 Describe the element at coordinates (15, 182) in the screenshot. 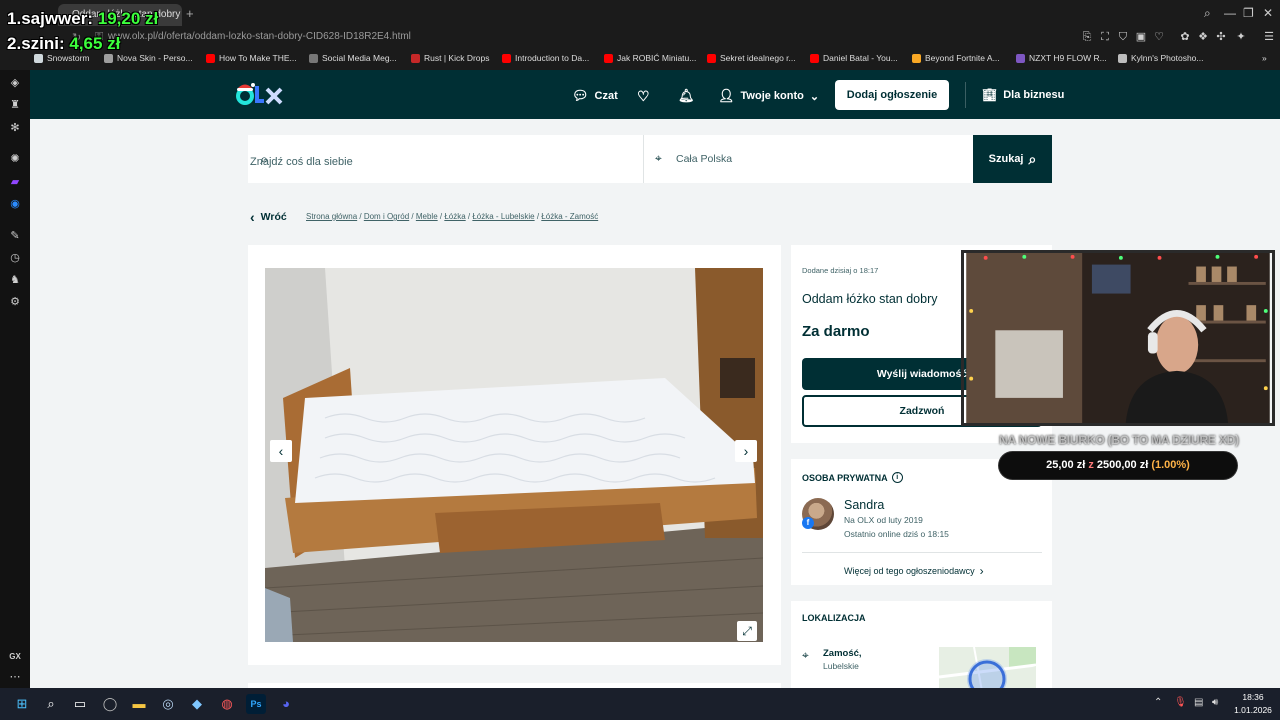

I see `twitch-icon: ▰` at that location.